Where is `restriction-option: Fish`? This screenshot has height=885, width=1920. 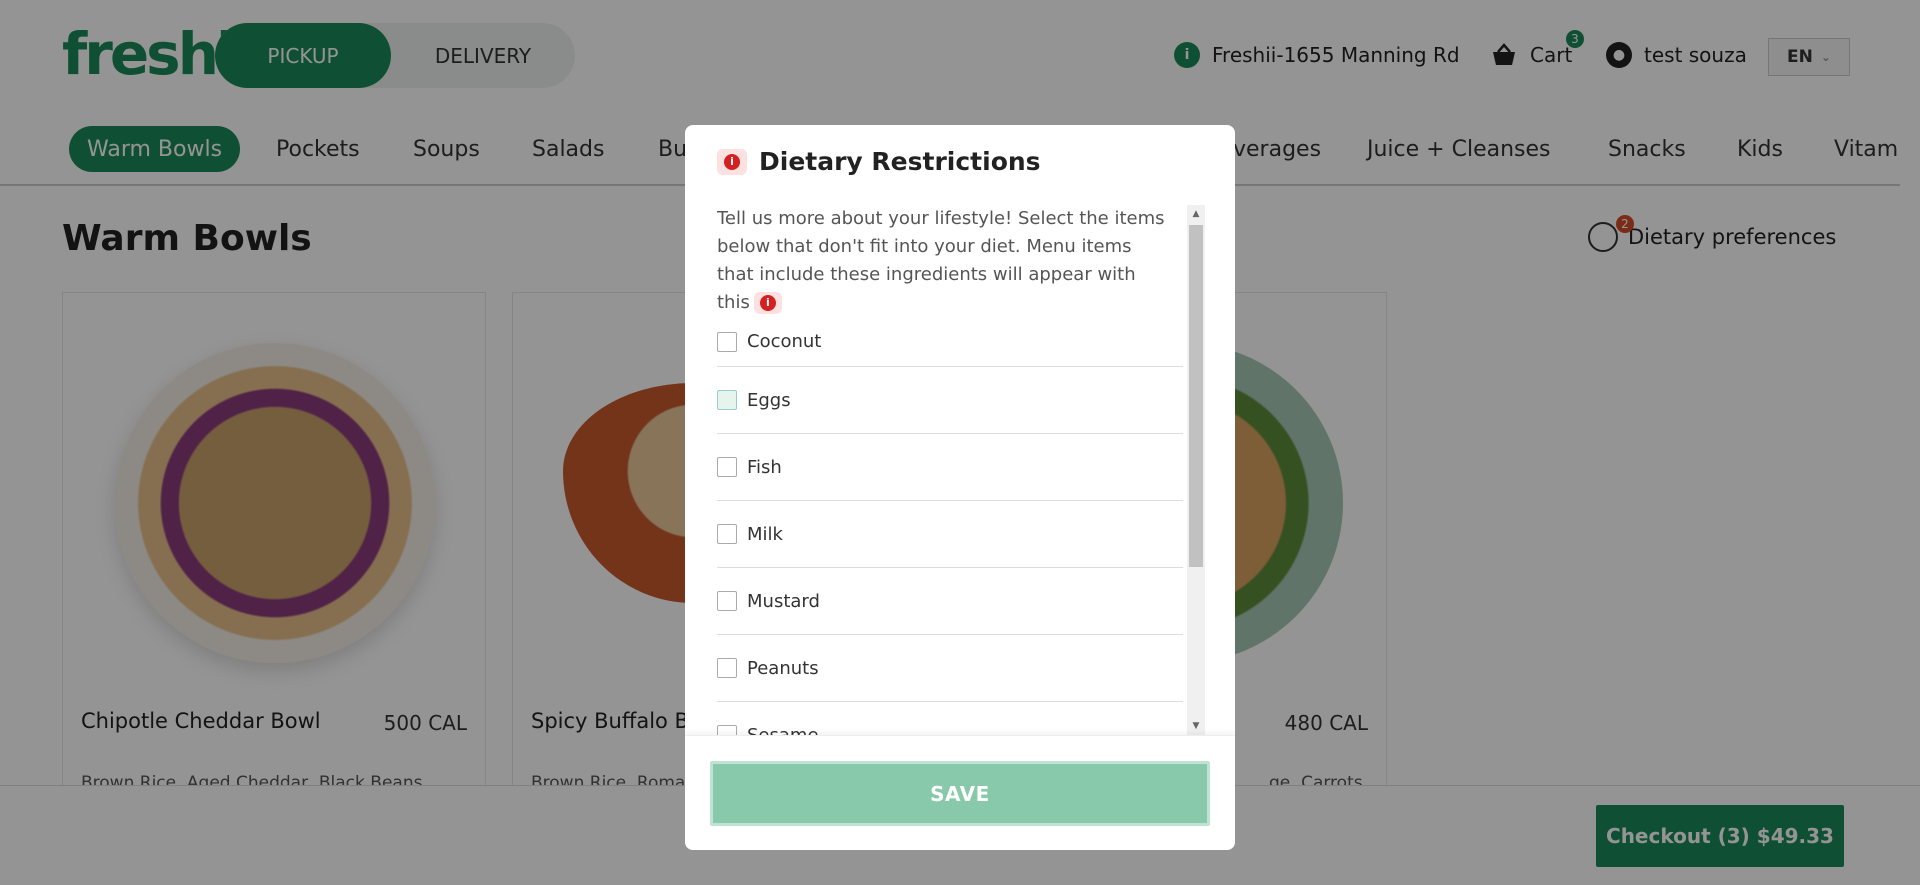
restriction-option: Fish is located at coordinates (950, 467).